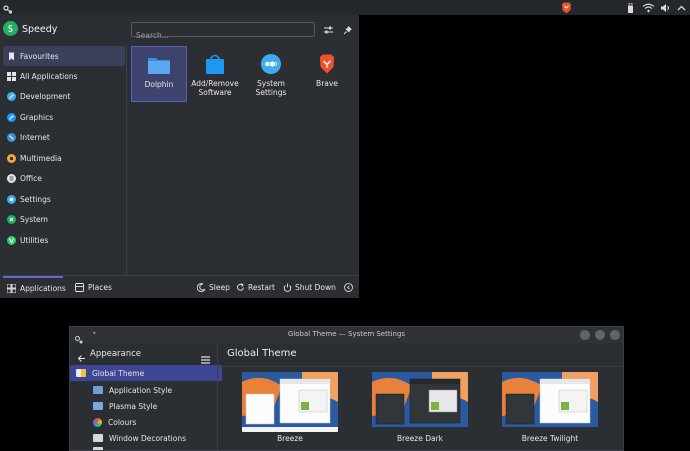  Describe the element at coordinates (34, 219) in the screenshot. I see `category-label: System` at that location.